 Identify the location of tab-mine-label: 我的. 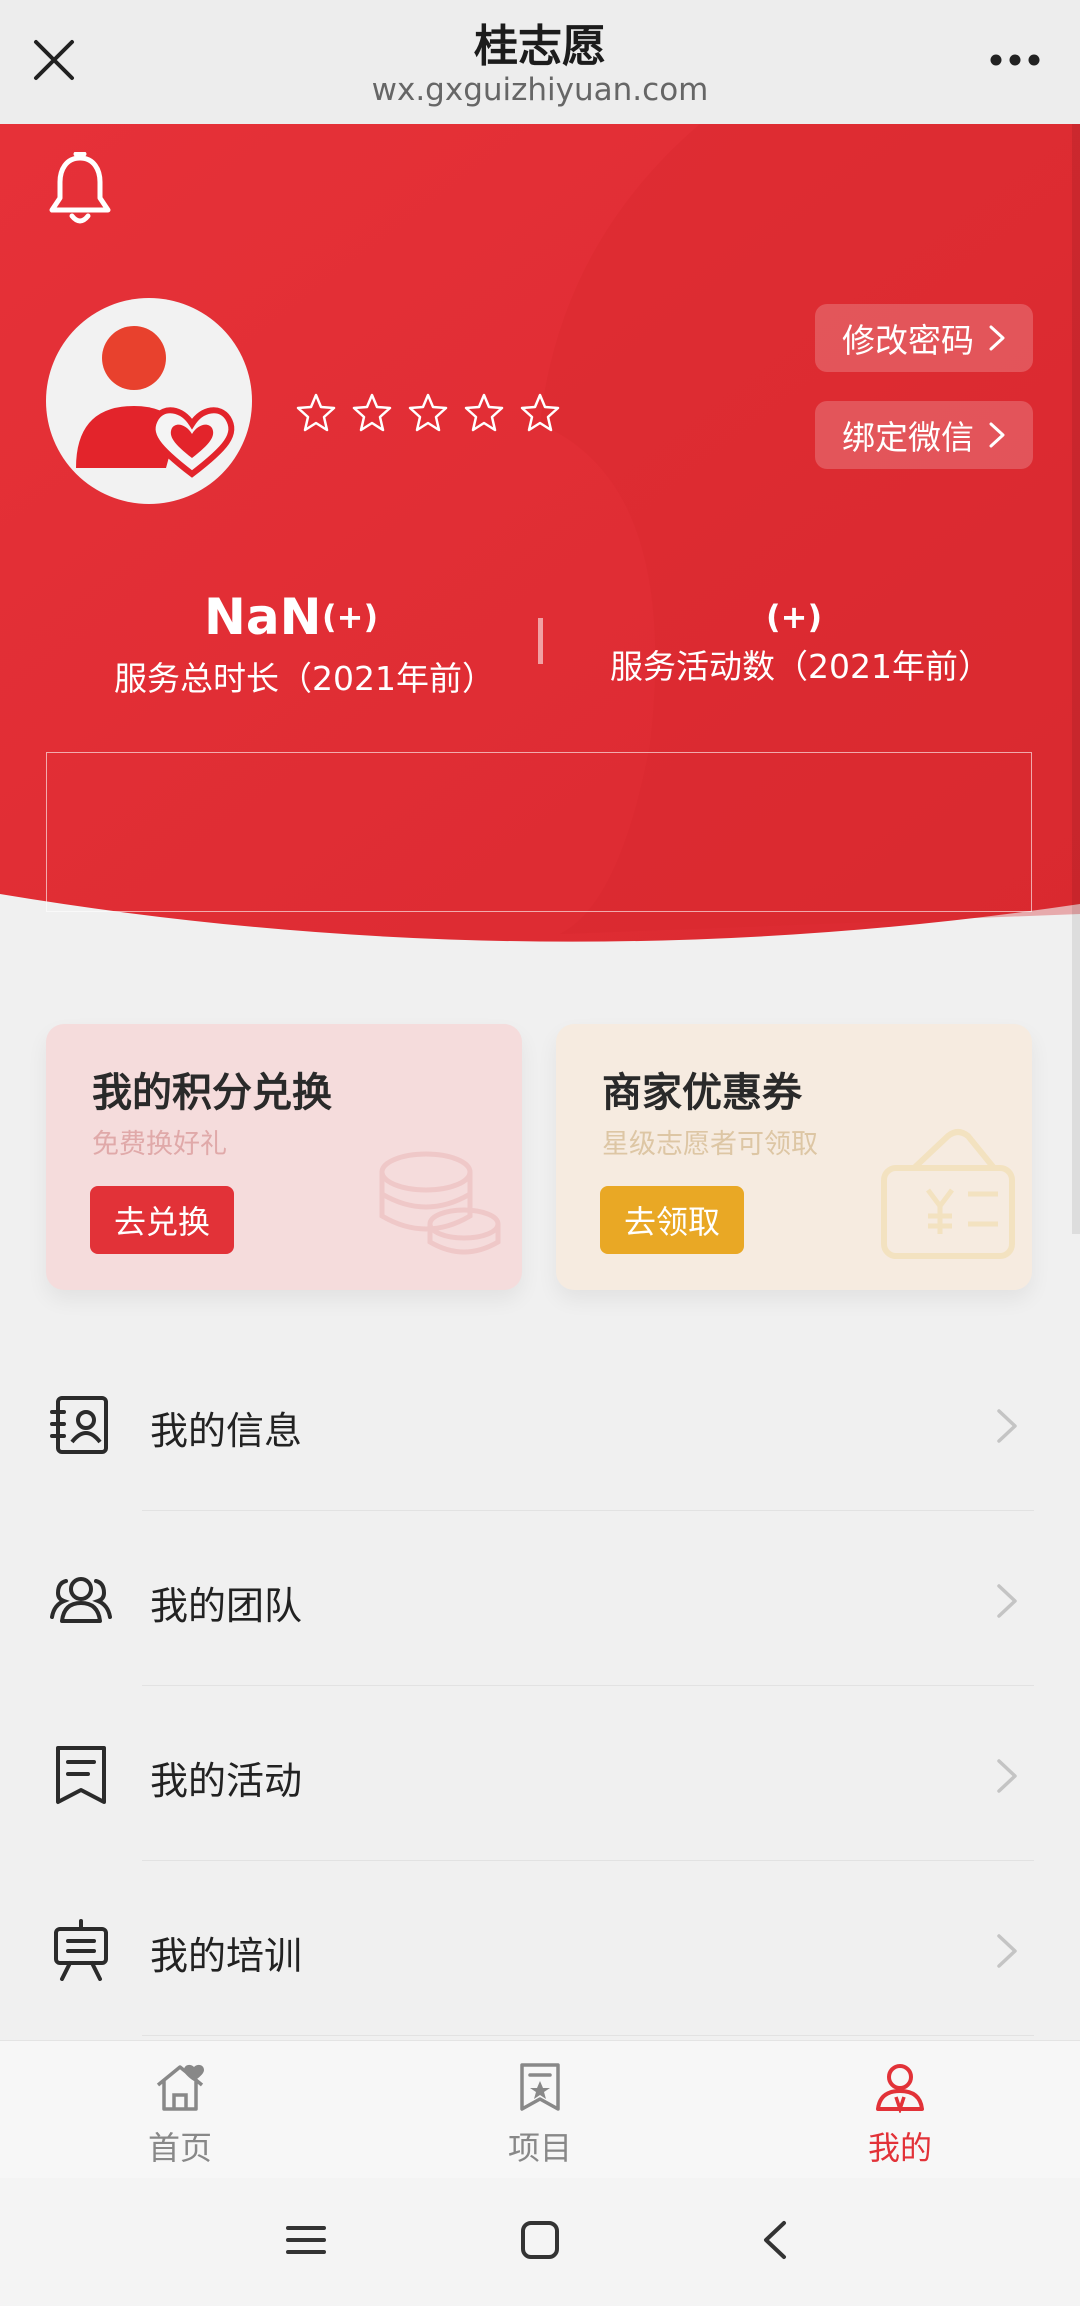
(899, 2148).